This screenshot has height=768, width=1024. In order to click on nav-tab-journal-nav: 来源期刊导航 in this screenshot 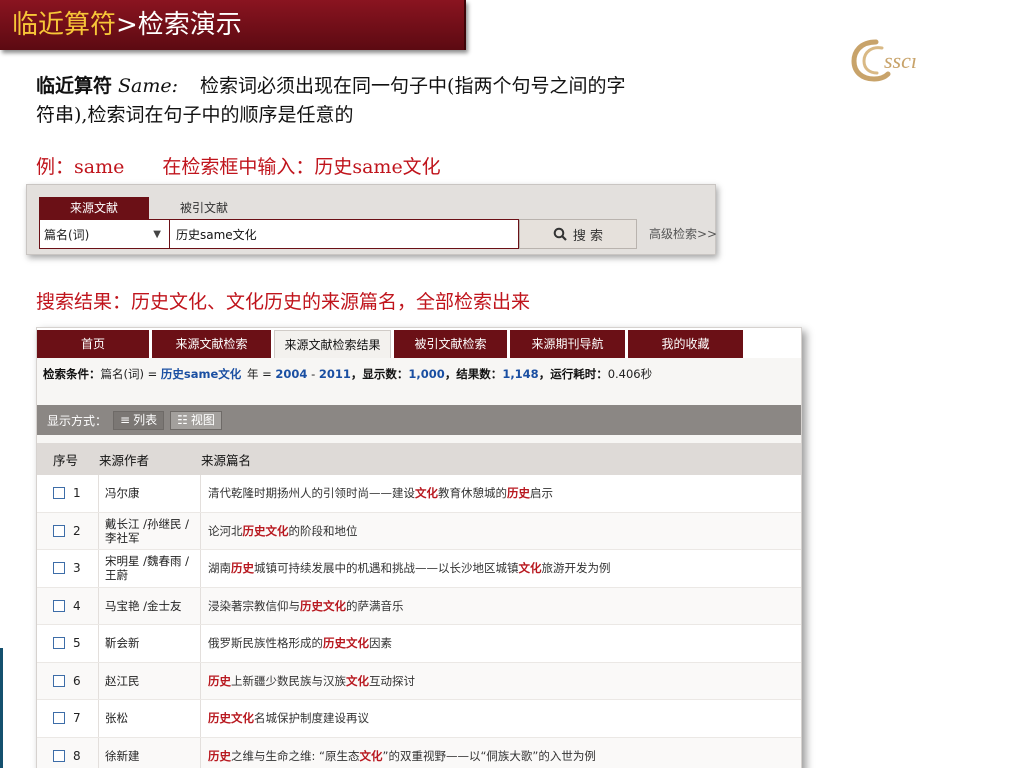, I will do `click(567, 344)`.